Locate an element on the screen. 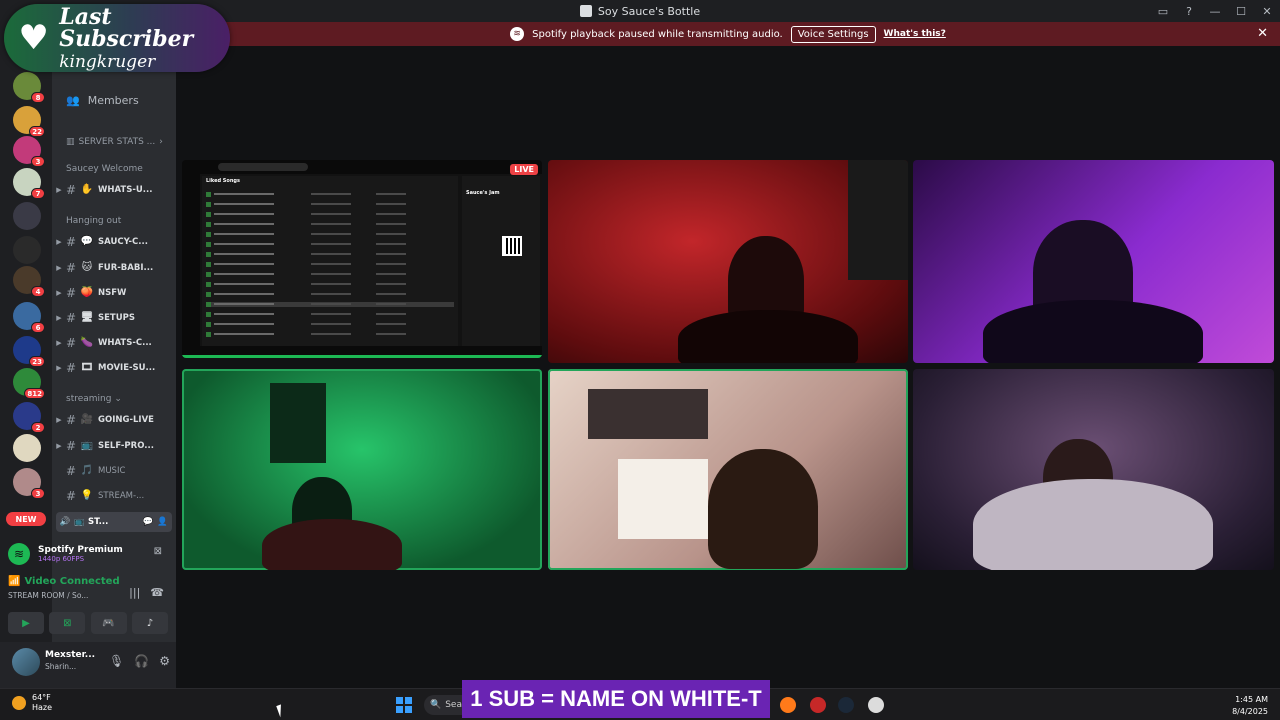  taskbar-clock: 1:45 AM 8/4/2025 is located at coordinates (1250, 706).